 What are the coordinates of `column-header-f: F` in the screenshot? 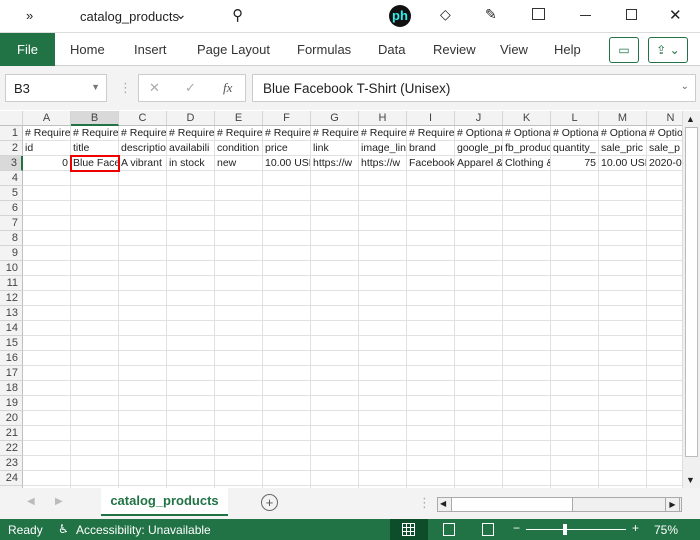 It's located at (287, 118).